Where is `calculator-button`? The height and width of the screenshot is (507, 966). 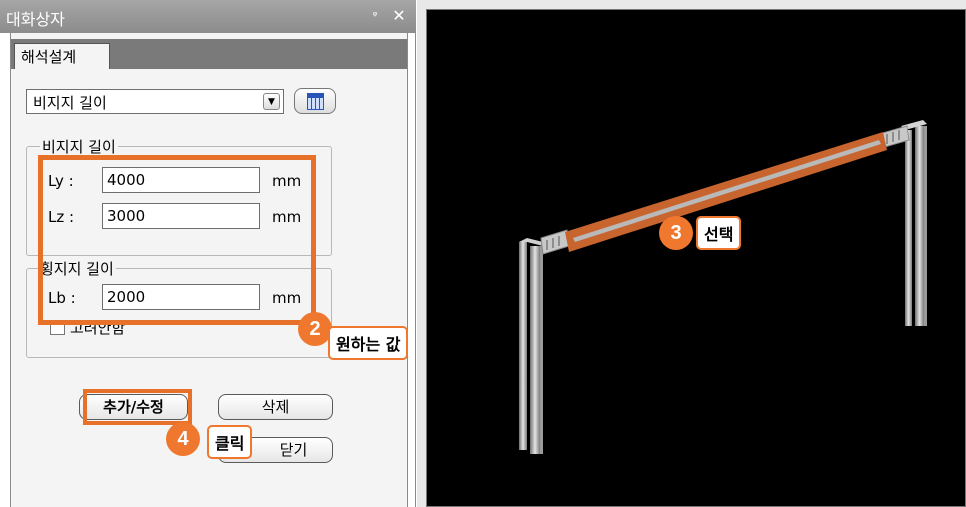 calculator-button is located at coordinates (315, 101).